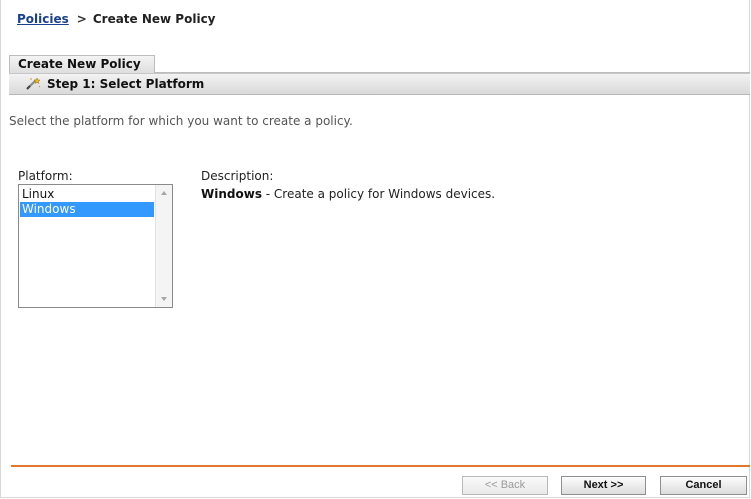 This screenshot has width=751, height=499. What do you see at coordinates (237, 176) in the screenshot?
I see `description-label: Description:` at bounding box center [237, 176].